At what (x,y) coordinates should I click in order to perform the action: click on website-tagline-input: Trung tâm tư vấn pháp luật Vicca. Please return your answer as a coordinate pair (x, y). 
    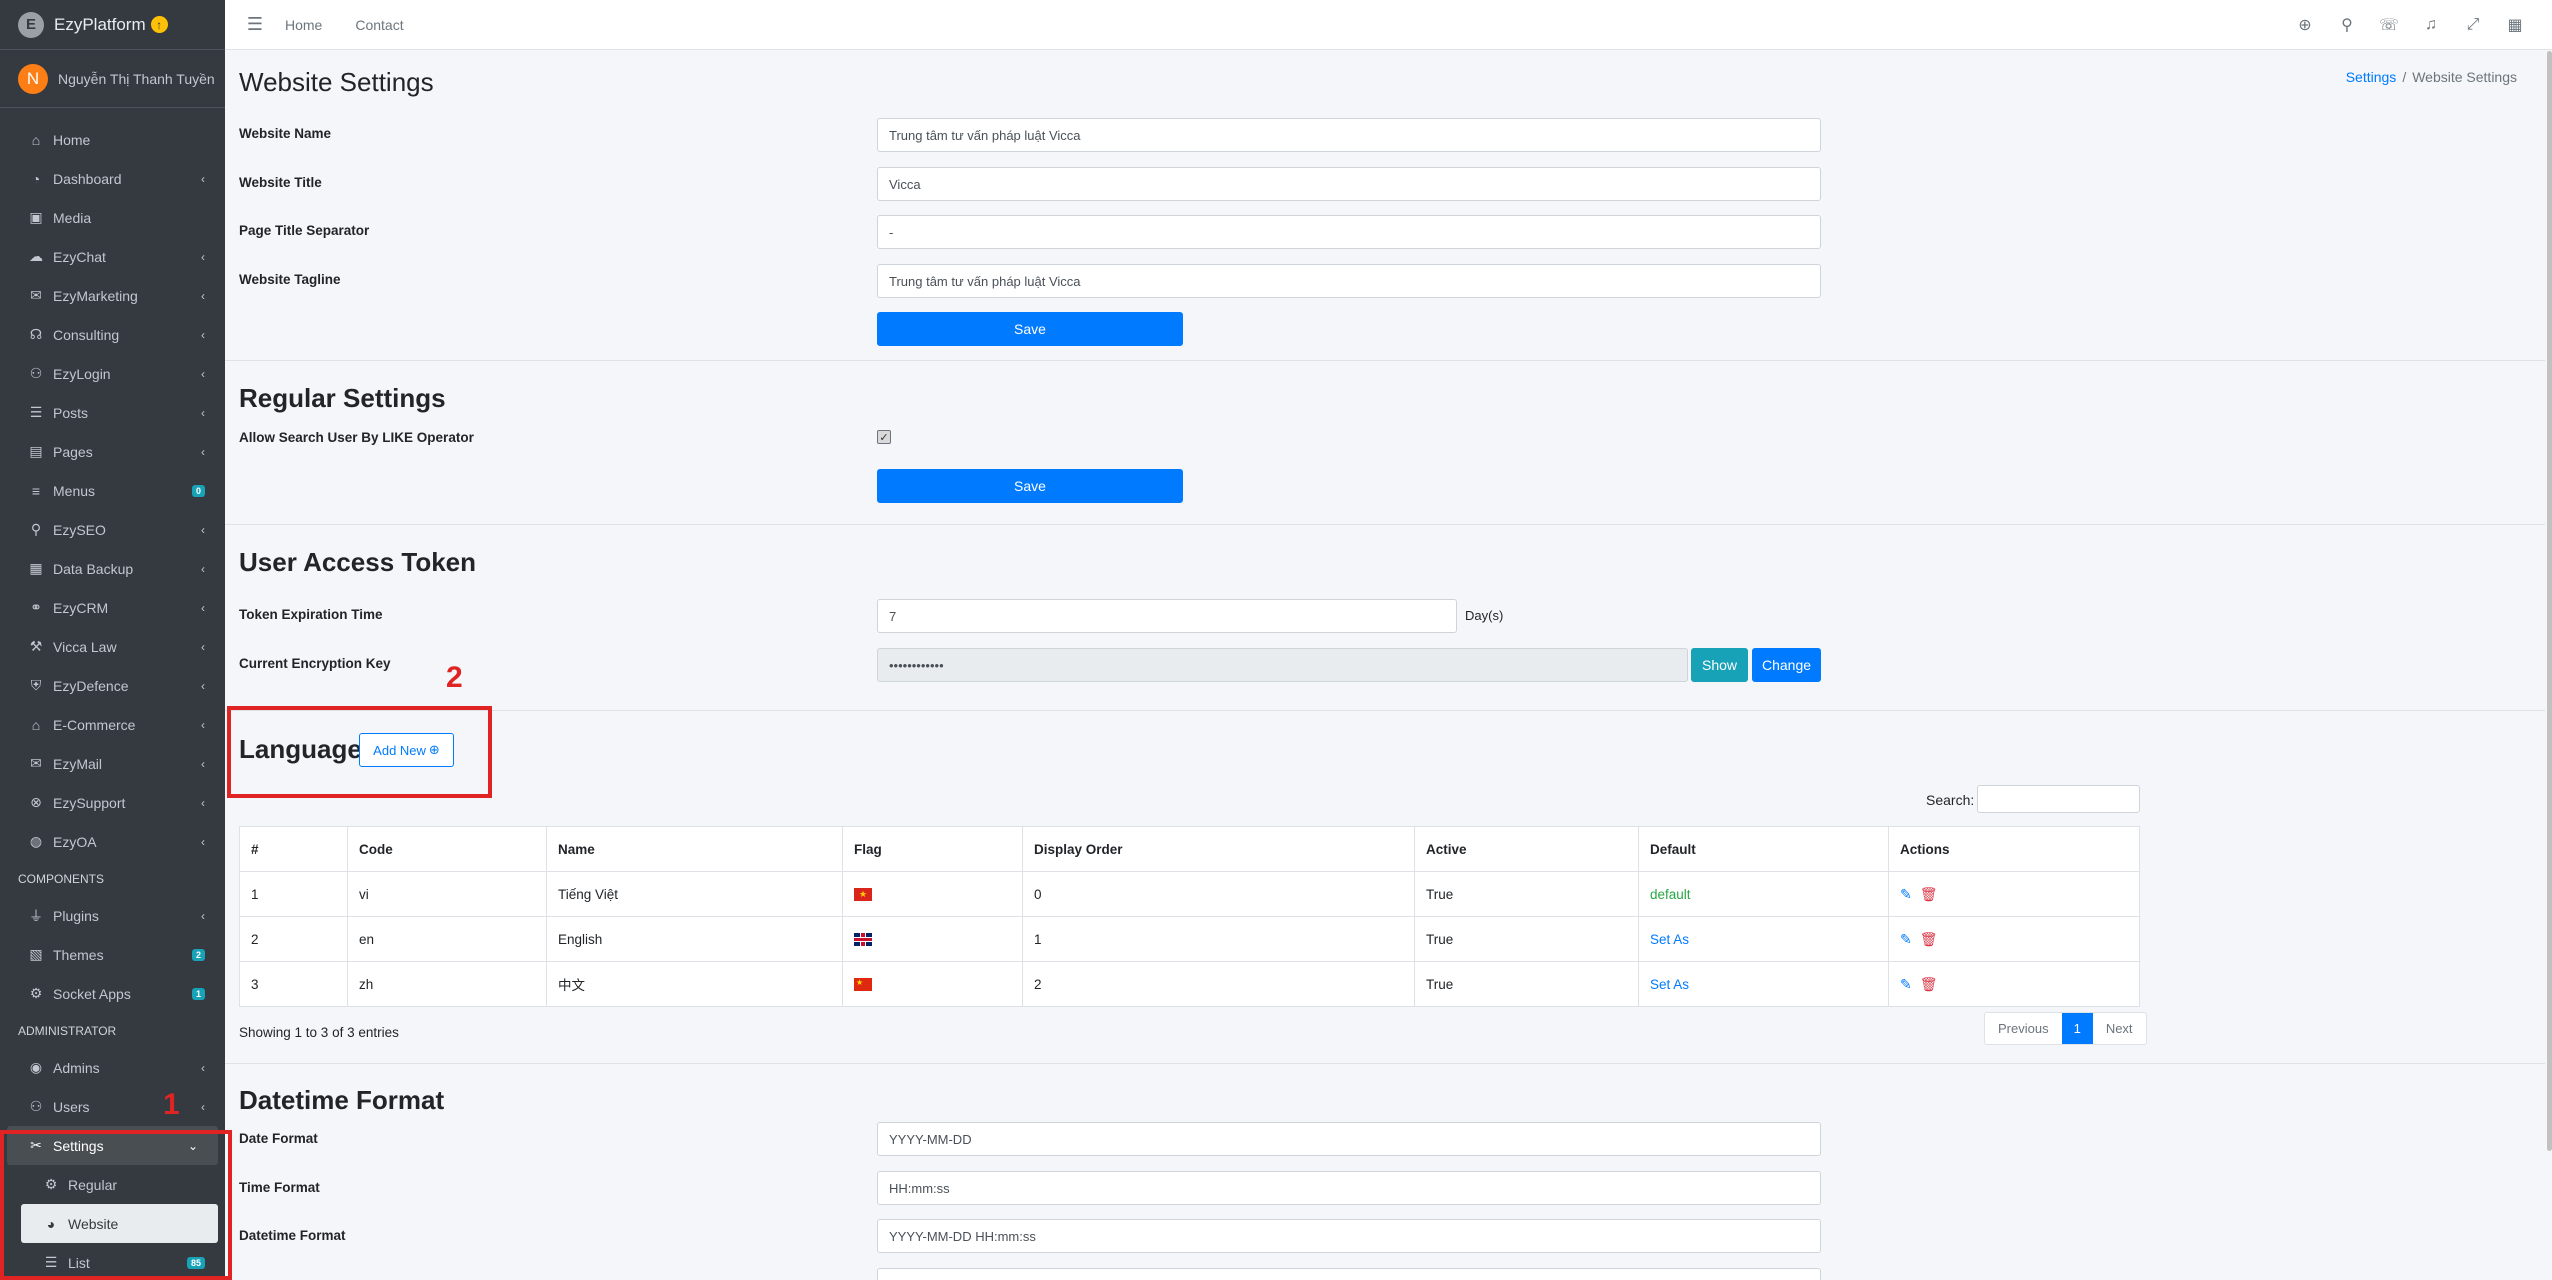
    Looking at the image, I should click on (1349, 281).